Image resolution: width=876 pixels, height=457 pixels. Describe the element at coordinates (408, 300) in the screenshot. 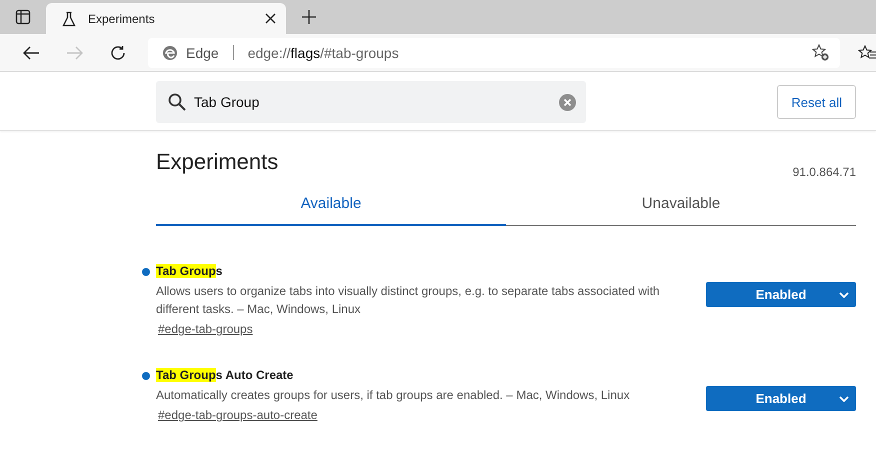

I see `flag-description: Allows users to organize tabs into visually distinct groups, e.g. to separate tabs associated with different tasks. – Mac, Windows, Linux` at that location.